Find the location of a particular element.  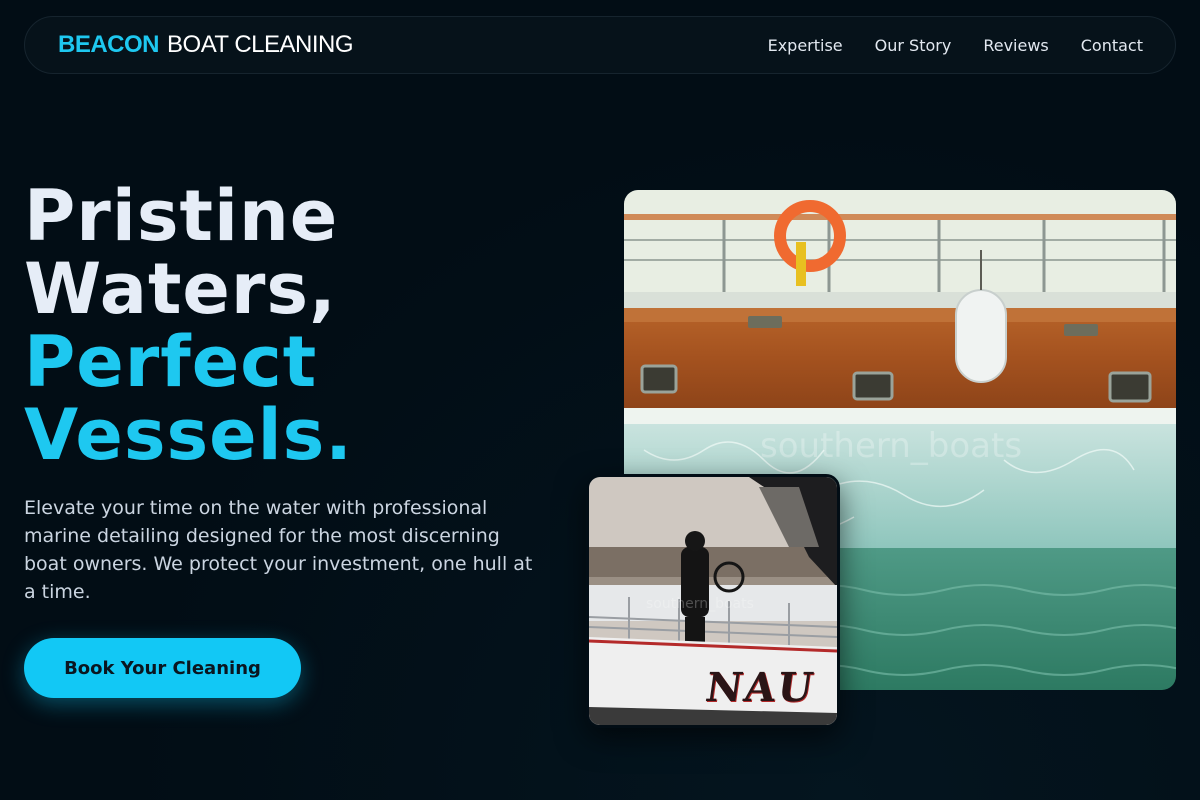

nav-link-contact: Contact is located at coordinates (1112, 45).